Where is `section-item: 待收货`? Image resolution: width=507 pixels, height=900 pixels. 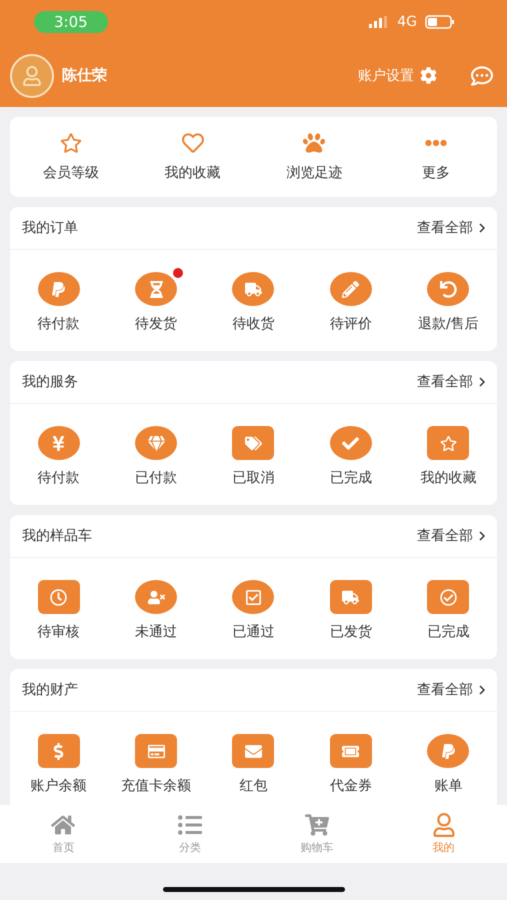
section-item: 待收货 is located at coordinates (253, 302).